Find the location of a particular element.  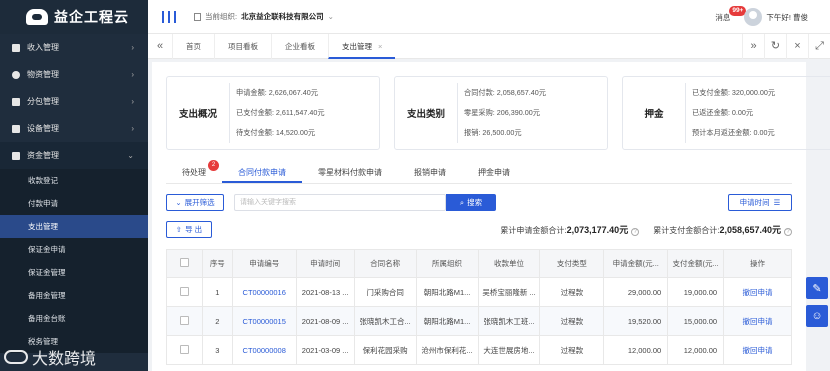

column-header: 申请编号 is located at coordinates (264, 263).